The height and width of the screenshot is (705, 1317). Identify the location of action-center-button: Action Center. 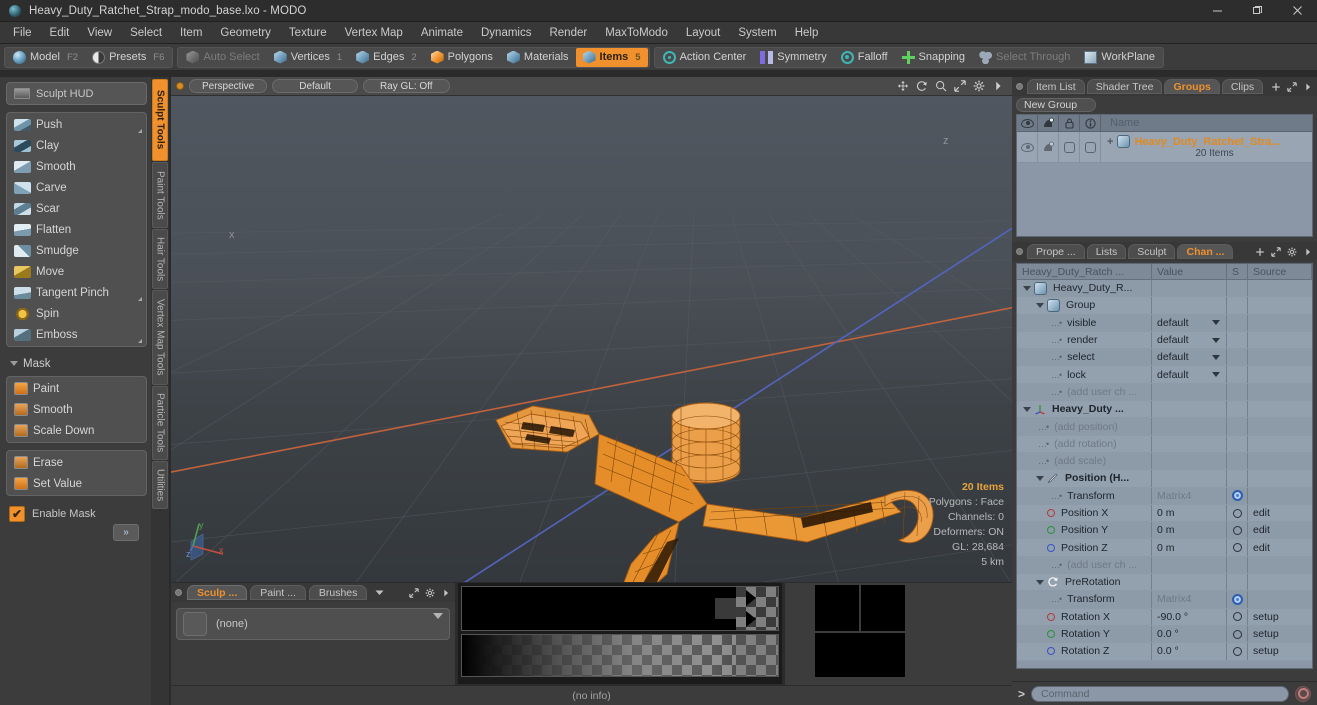
(705, 57).